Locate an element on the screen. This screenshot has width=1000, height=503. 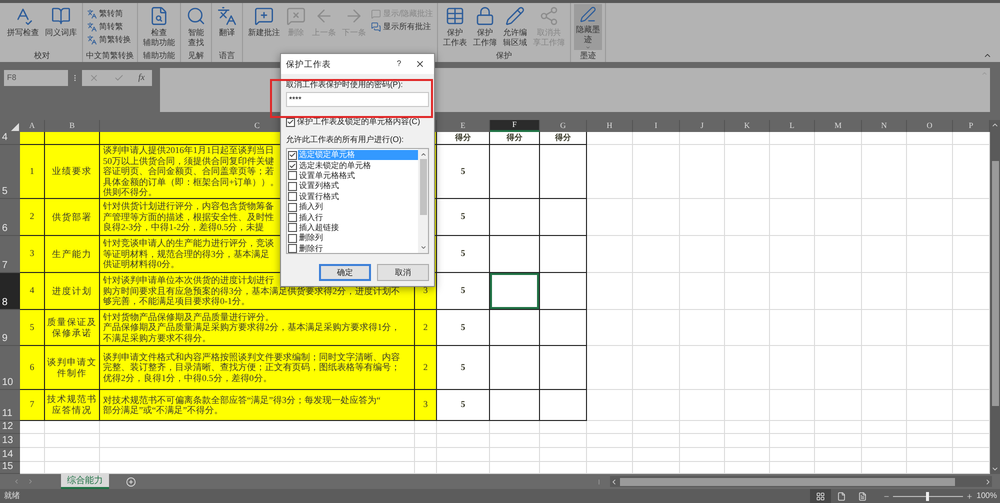
row-header: 9 is located at coordinates (10, 328).